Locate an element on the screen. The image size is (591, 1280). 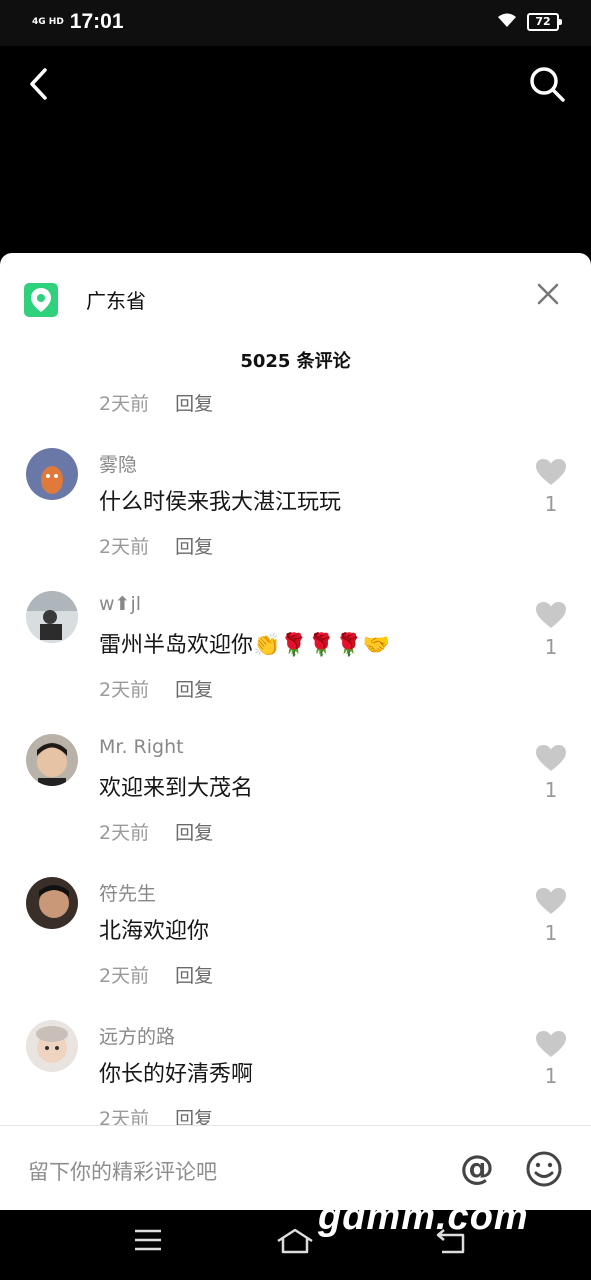
comment-username: 雾隐 is located at coordinates (118, 463).